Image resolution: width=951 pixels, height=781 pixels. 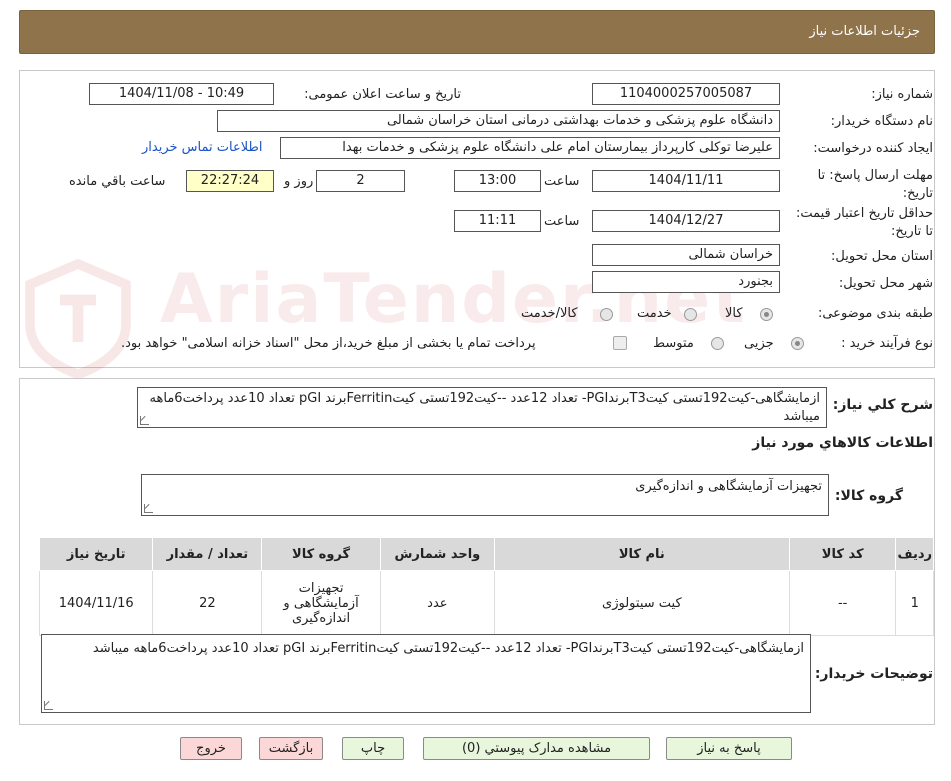 What do you see at coordinates (842, 443) in the screenshot?
I see `goods-info-heading: اطلاعات کالاهاي مورد نياز` at bounding box center [842, 443].